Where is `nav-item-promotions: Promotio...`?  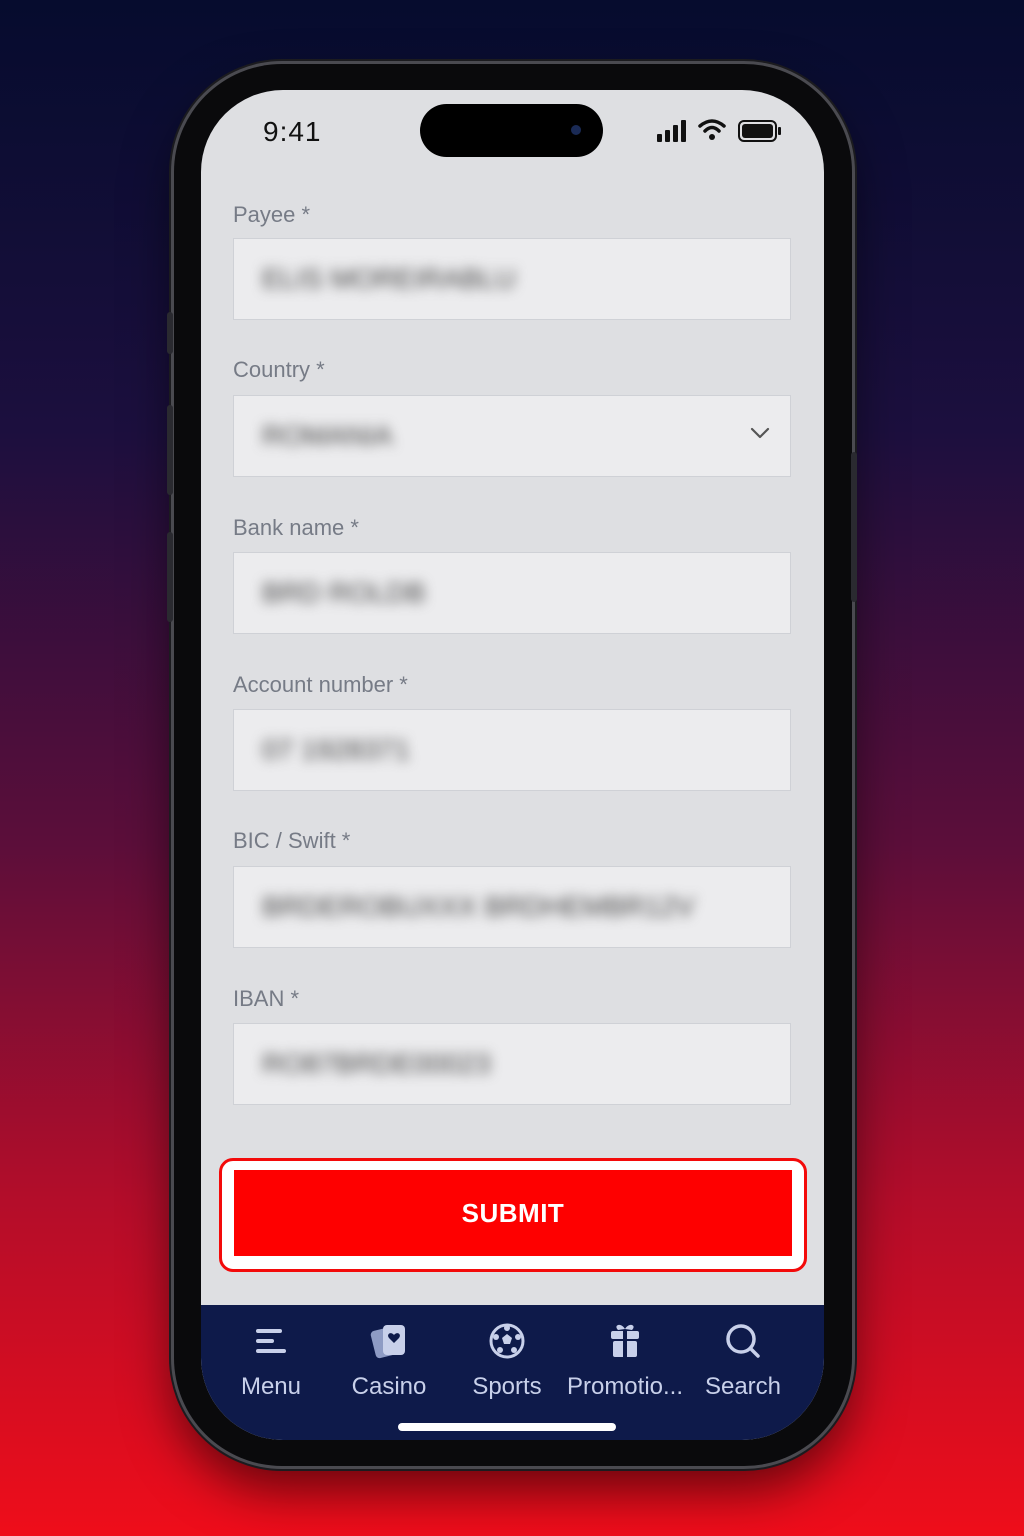
nav-item-promotions: Promotio... is located at coordinates (625, 1360).